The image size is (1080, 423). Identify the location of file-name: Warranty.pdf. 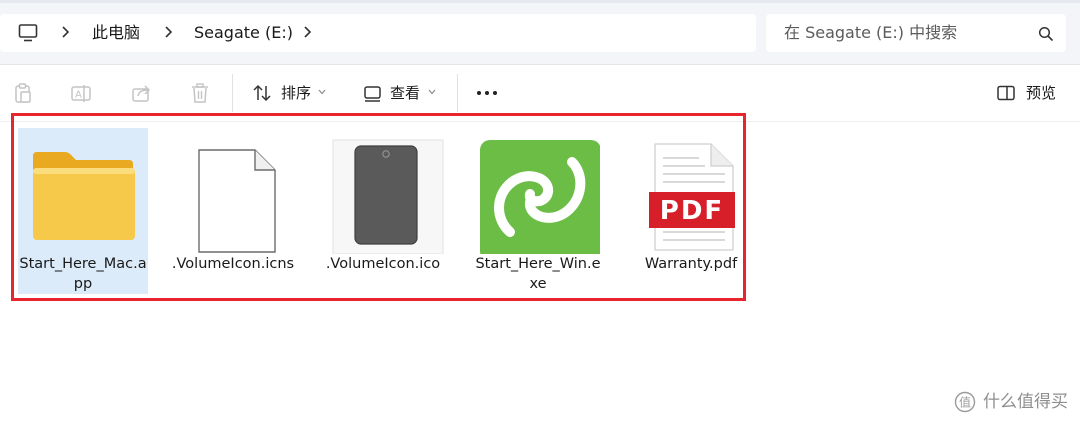
(691, 264).